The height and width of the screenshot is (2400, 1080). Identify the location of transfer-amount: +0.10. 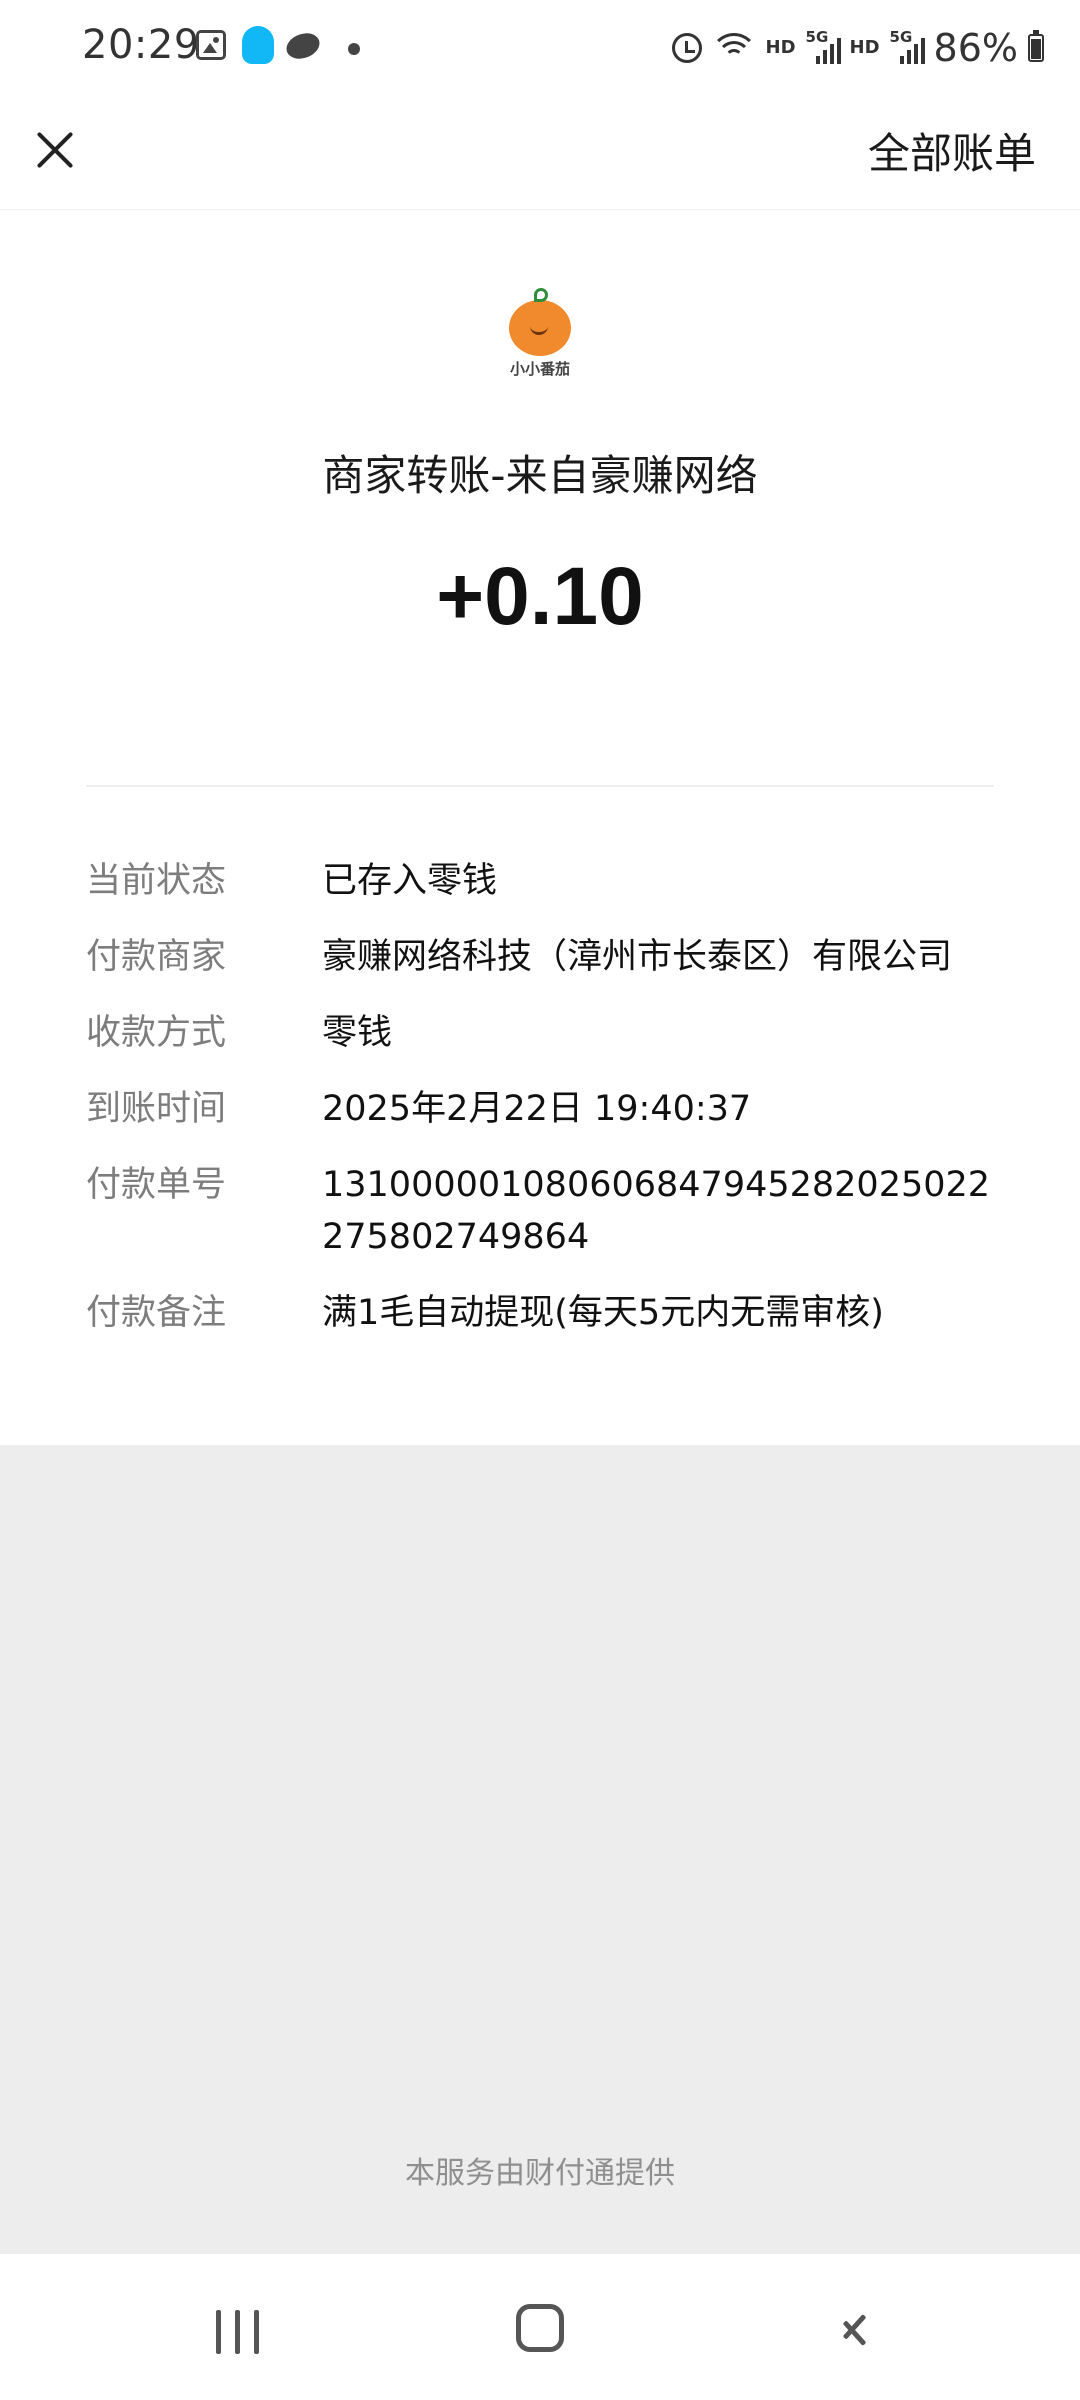
(540, 596).